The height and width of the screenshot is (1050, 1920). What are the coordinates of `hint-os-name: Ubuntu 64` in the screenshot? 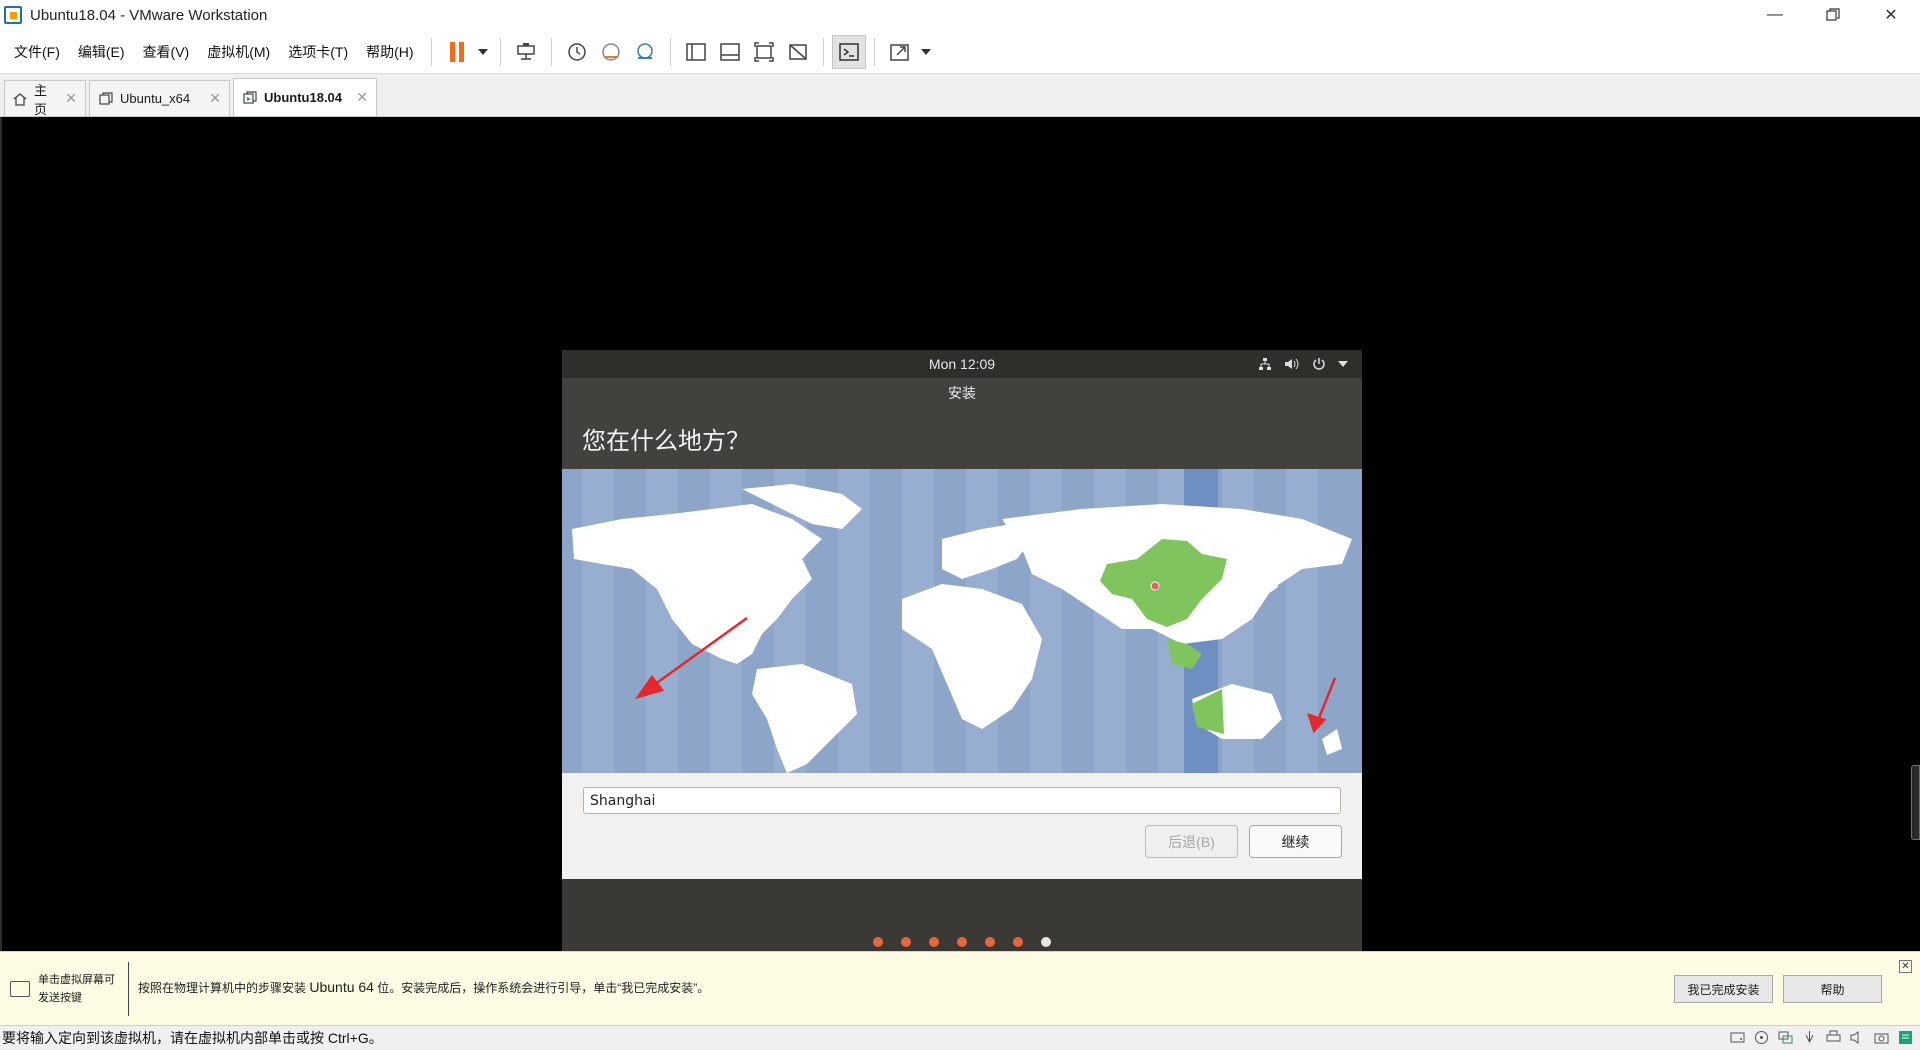 It's located at (341, 987).